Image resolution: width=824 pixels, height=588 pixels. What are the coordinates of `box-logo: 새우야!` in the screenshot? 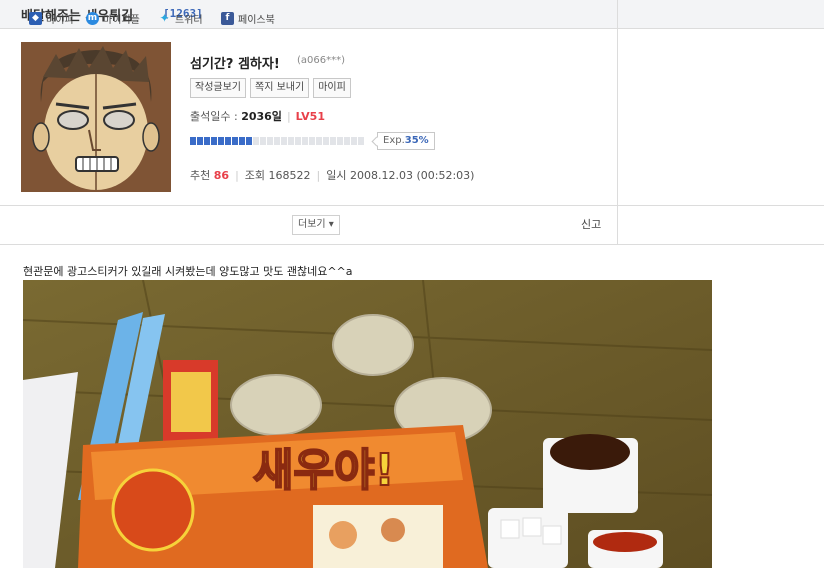 It's located at (324, 470).